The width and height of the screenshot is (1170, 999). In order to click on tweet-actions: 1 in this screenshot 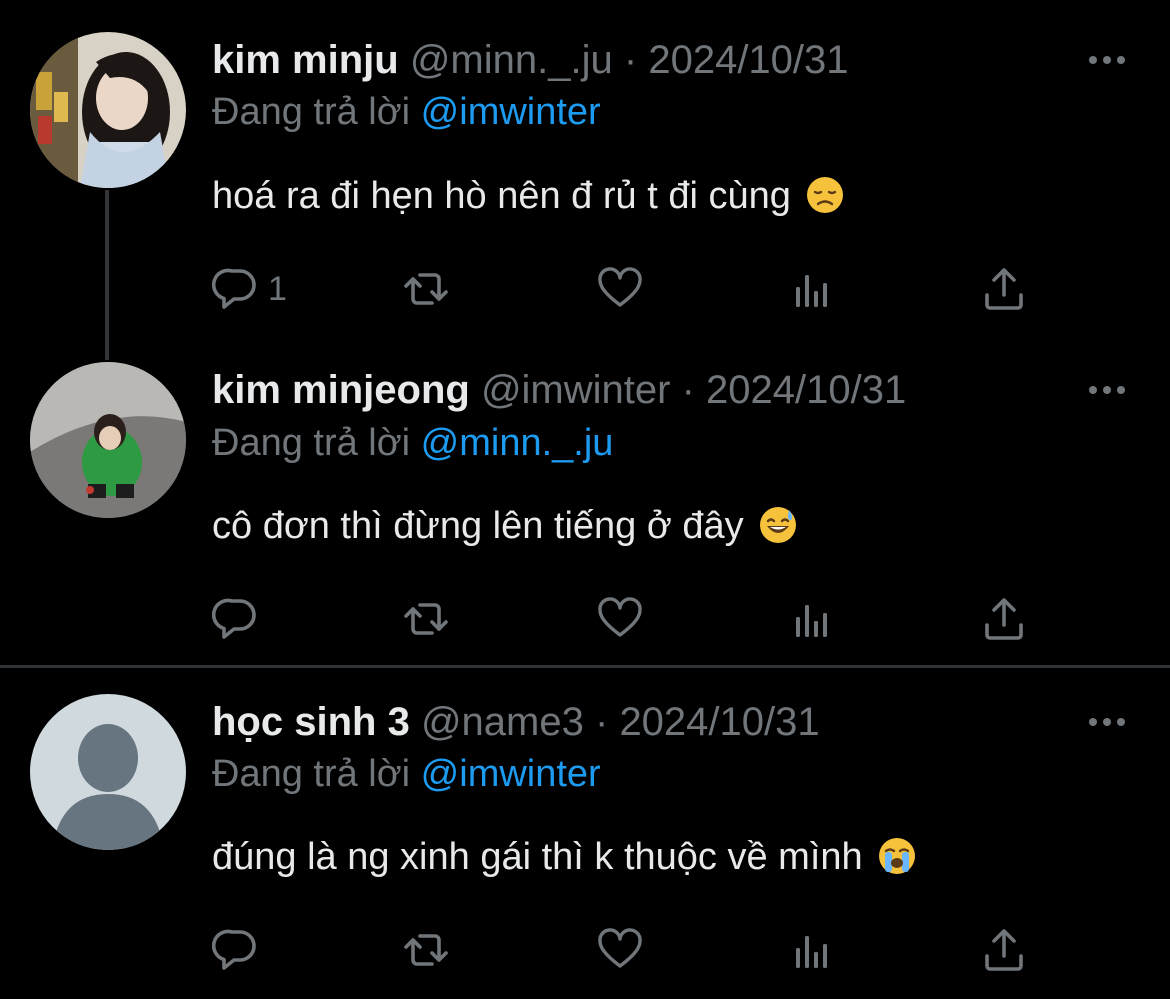, I will do `click(627, 289)`.